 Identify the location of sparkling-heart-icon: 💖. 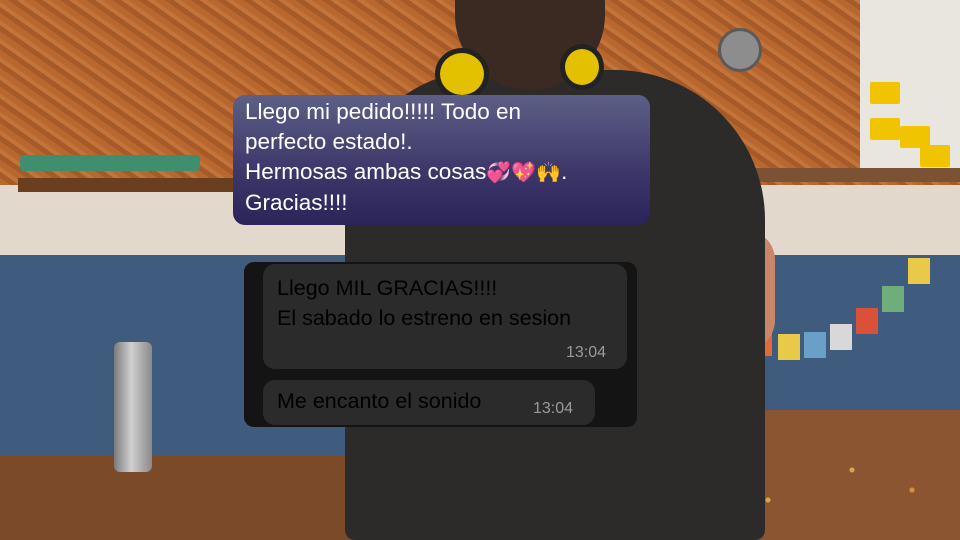
(524, 173).